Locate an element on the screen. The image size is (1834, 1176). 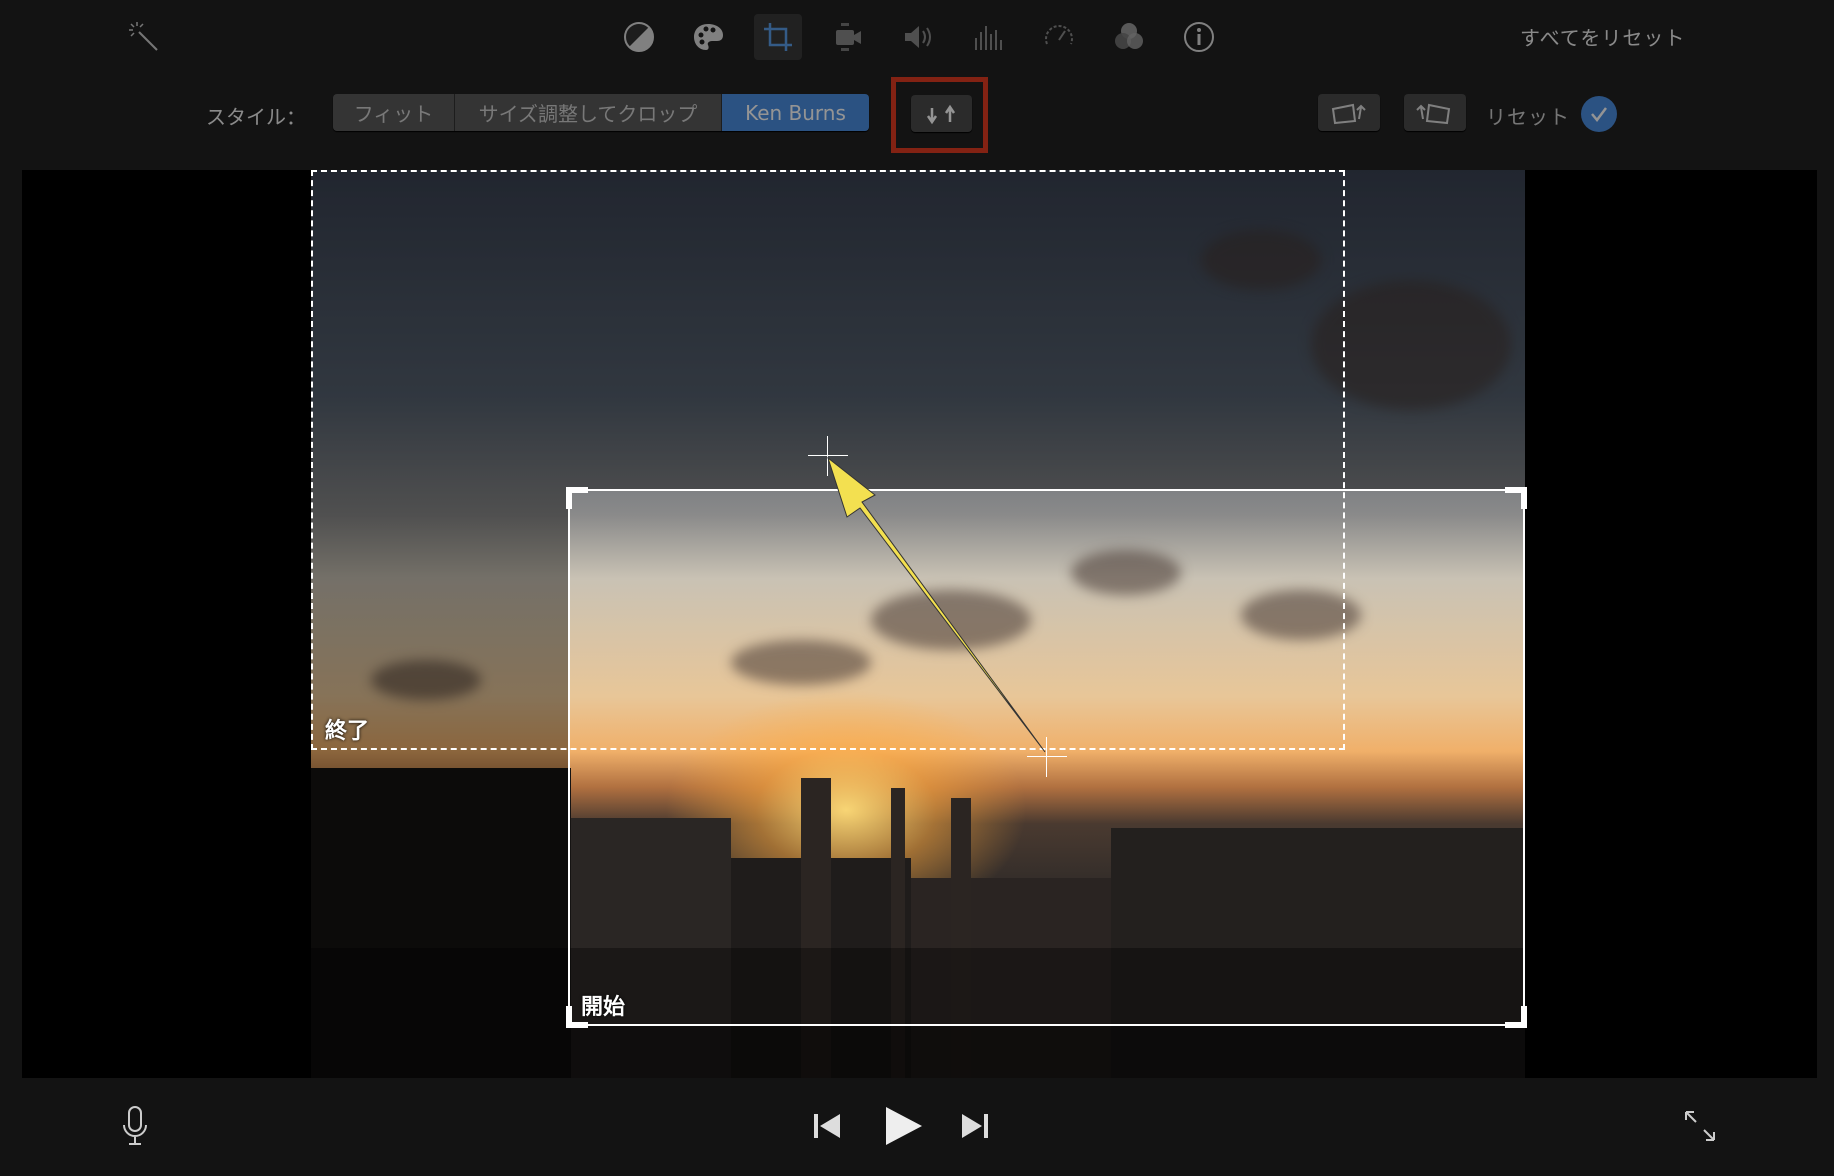
fullscreen-button is located at coordinates (1700, 1128).